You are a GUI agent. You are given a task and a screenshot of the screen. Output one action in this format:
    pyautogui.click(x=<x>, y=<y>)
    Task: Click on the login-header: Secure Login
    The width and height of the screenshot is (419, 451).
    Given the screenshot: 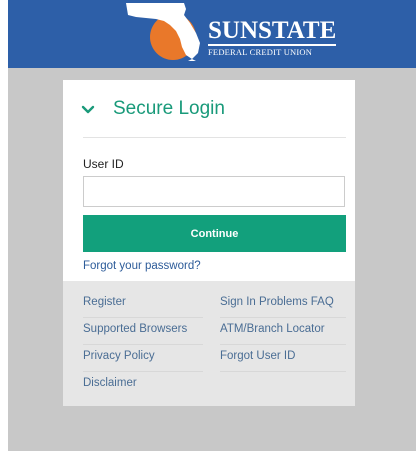 What is the action you would take?
    pyautogui.click(x=153, y=109)
    